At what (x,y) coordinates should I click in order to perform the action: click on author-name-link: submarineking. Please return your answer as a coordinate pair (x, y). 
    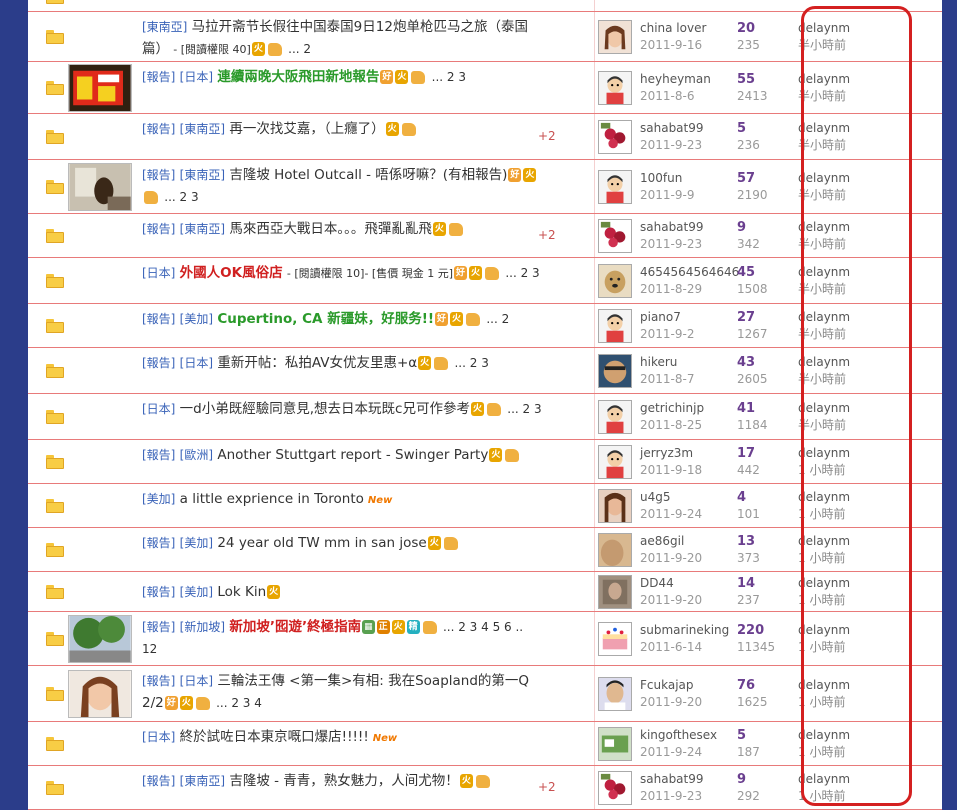
    Looking at the image, I should click on (684, 630).